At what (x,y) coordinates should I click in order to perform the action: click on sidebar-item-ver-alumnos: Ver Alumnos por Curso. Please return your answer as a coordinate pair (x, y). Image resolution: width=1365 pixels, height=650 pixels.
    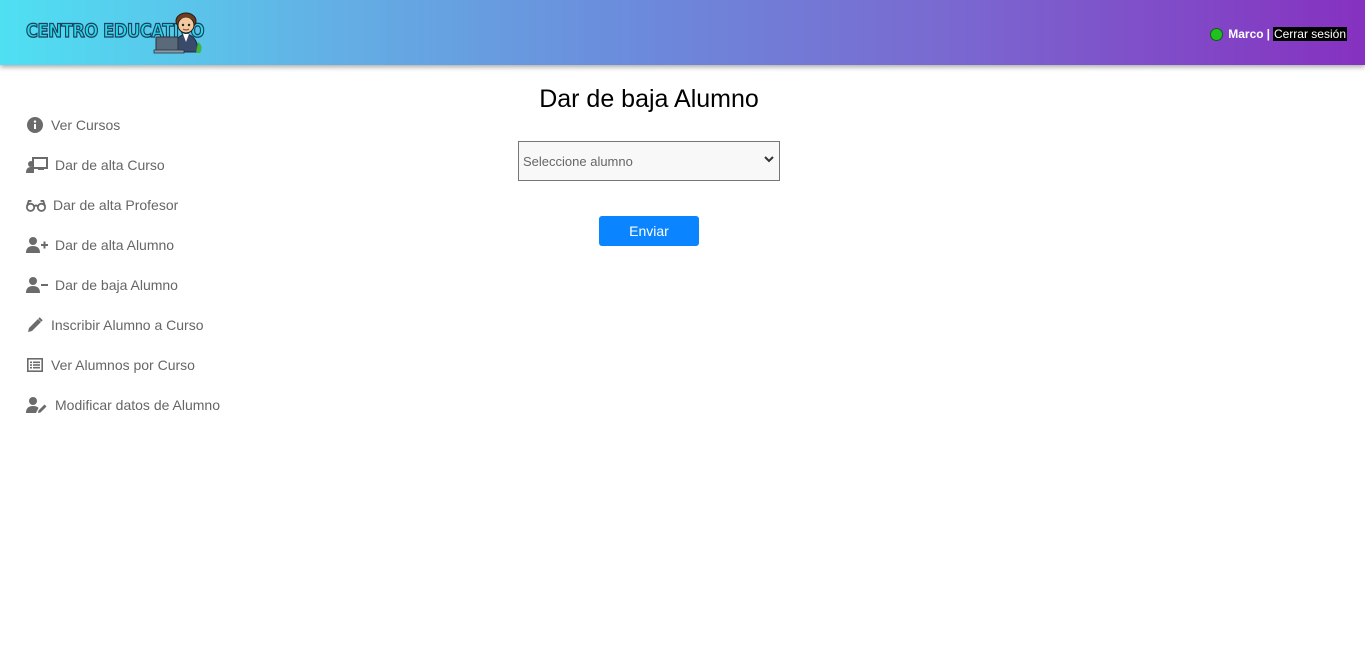
    Looking at the image, I should click on (109, 365).